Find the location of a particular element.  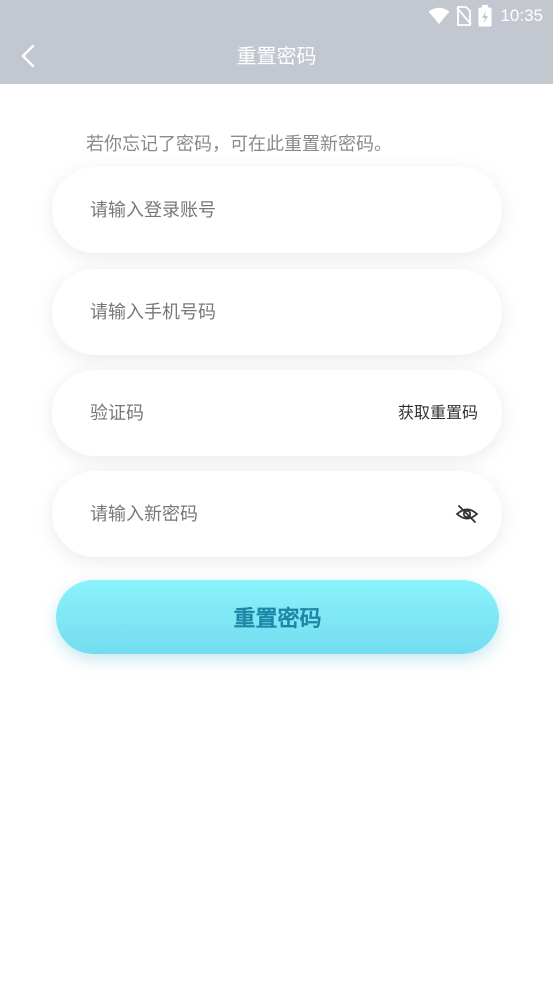

password-field-container is located at coordinates (277, 514).